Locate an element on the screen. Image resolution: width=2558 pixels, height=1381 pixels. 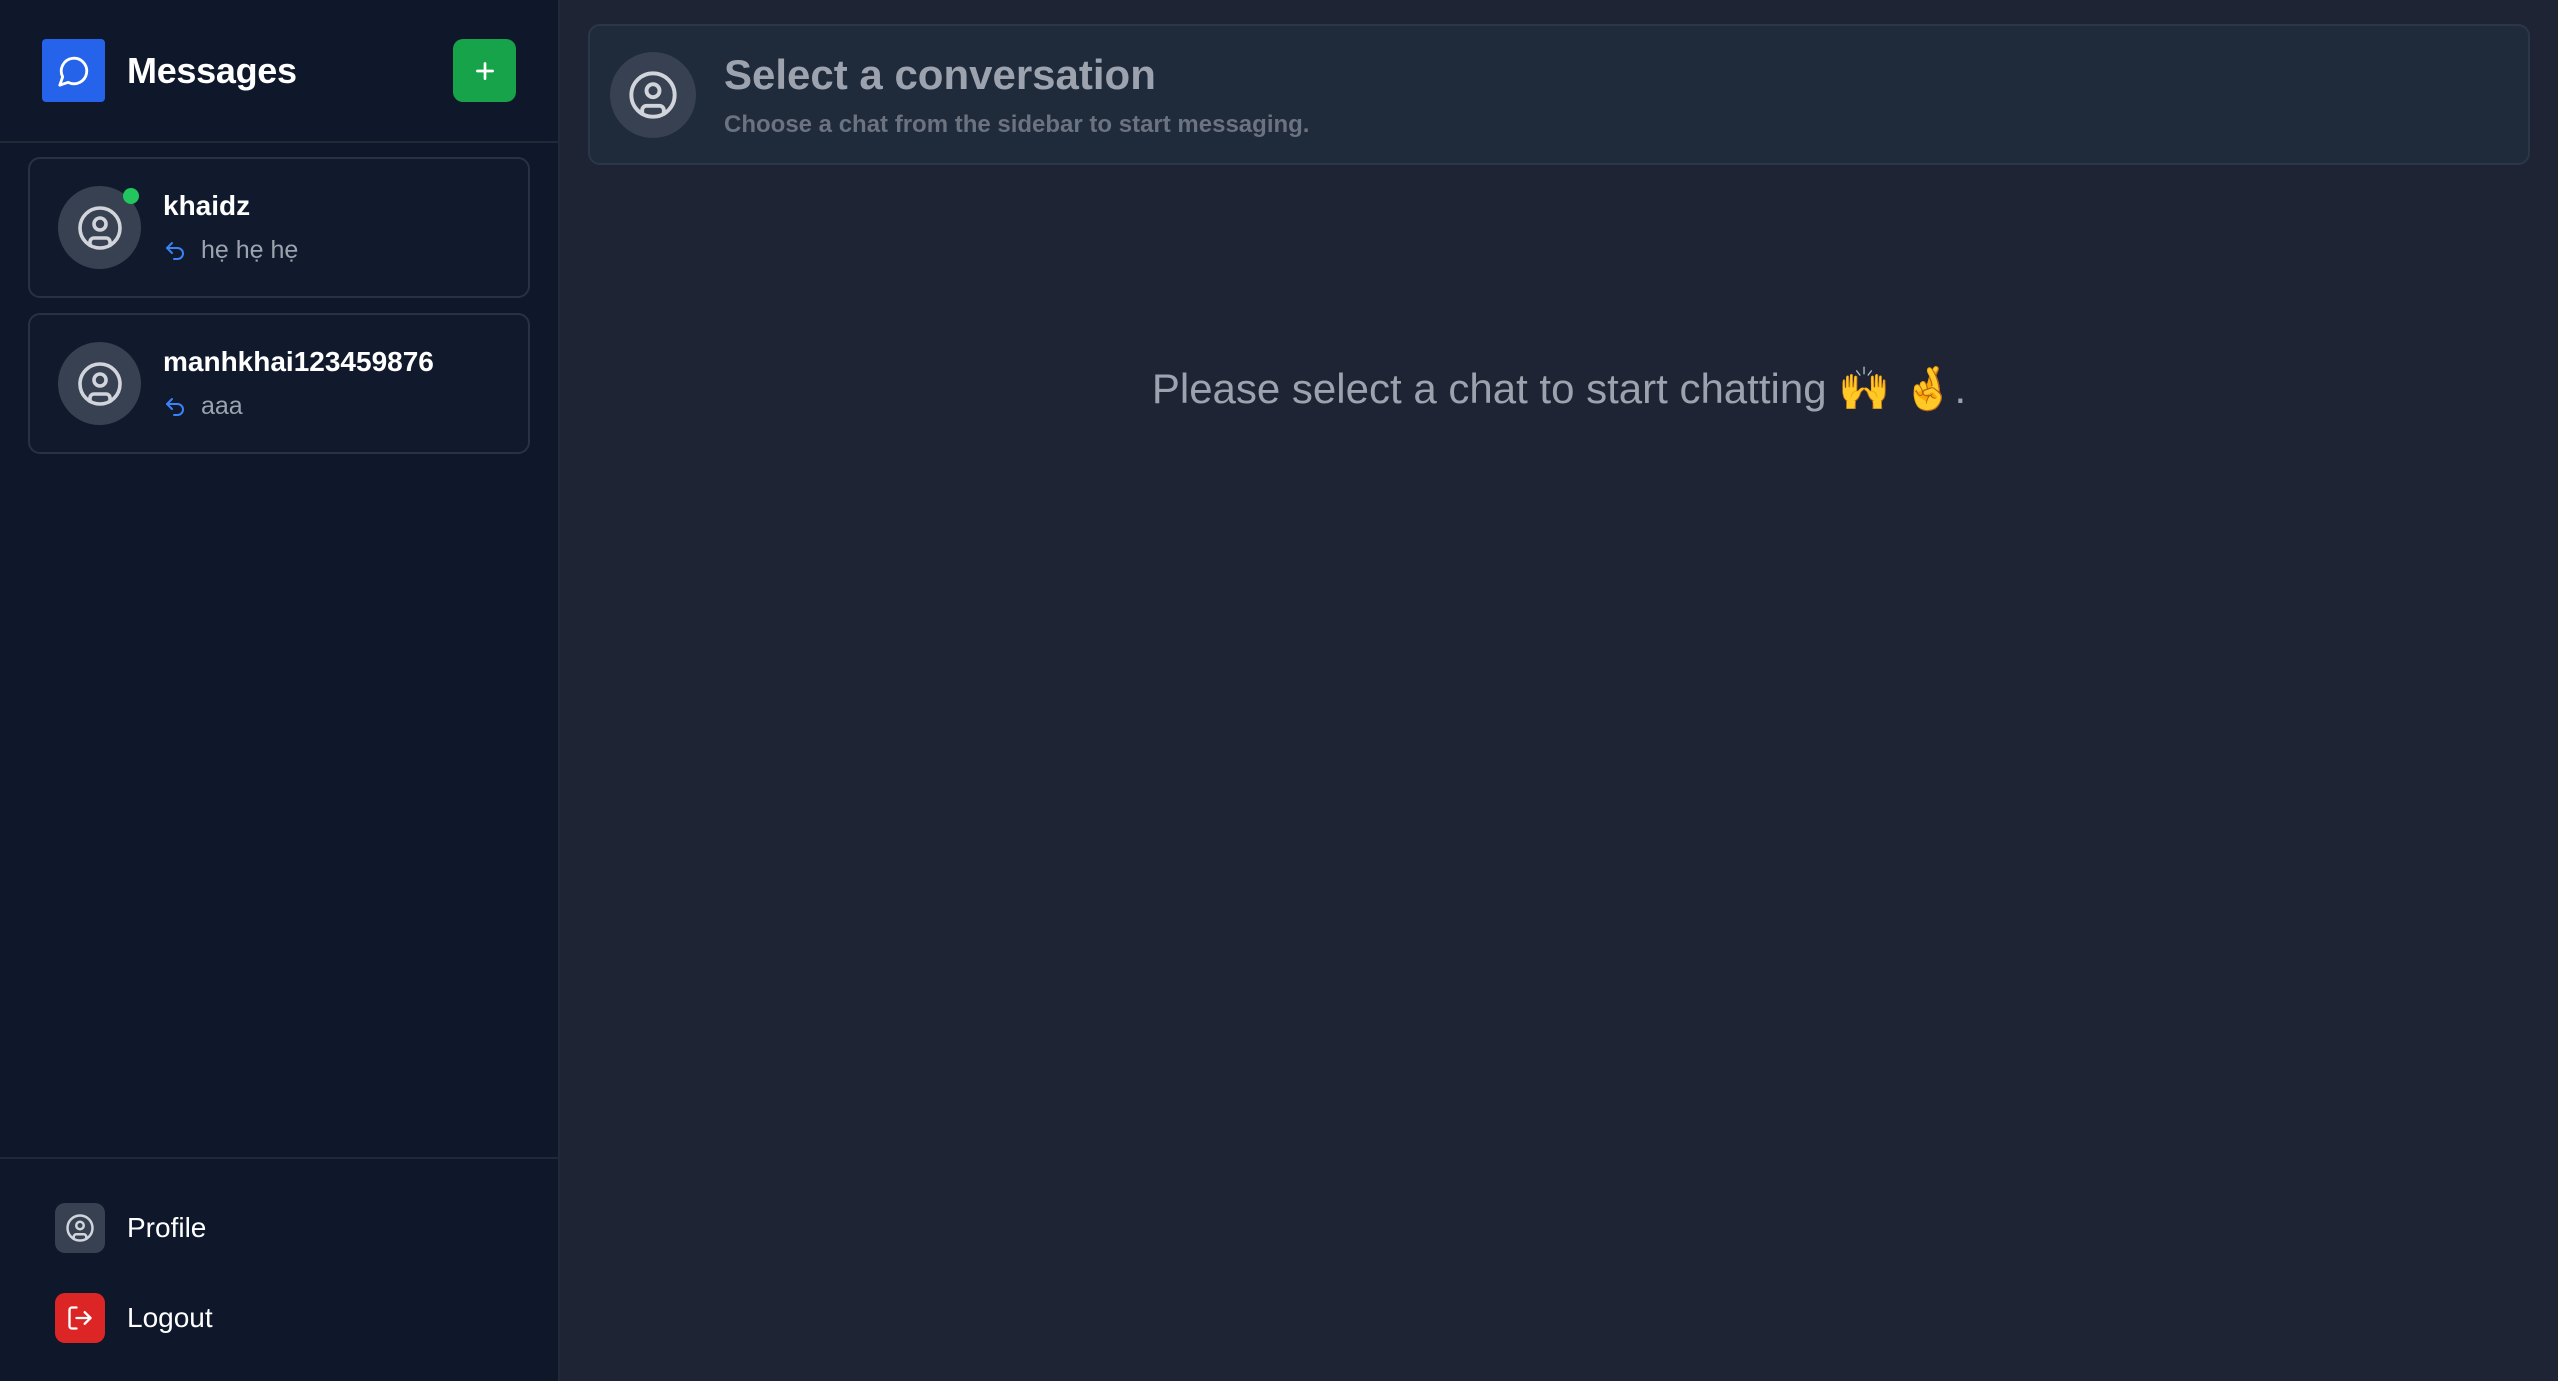
logout-button: Logout is located at coordinates (279, 1318).